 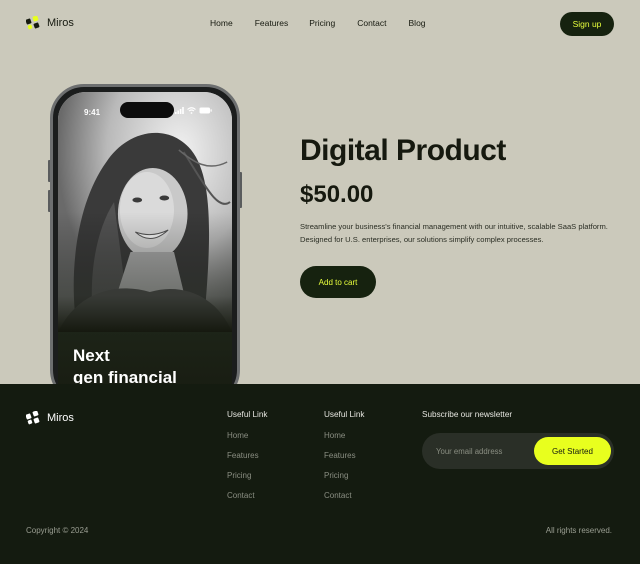 I want to click on footer-brand: Miros, so click(x=50, y=418).